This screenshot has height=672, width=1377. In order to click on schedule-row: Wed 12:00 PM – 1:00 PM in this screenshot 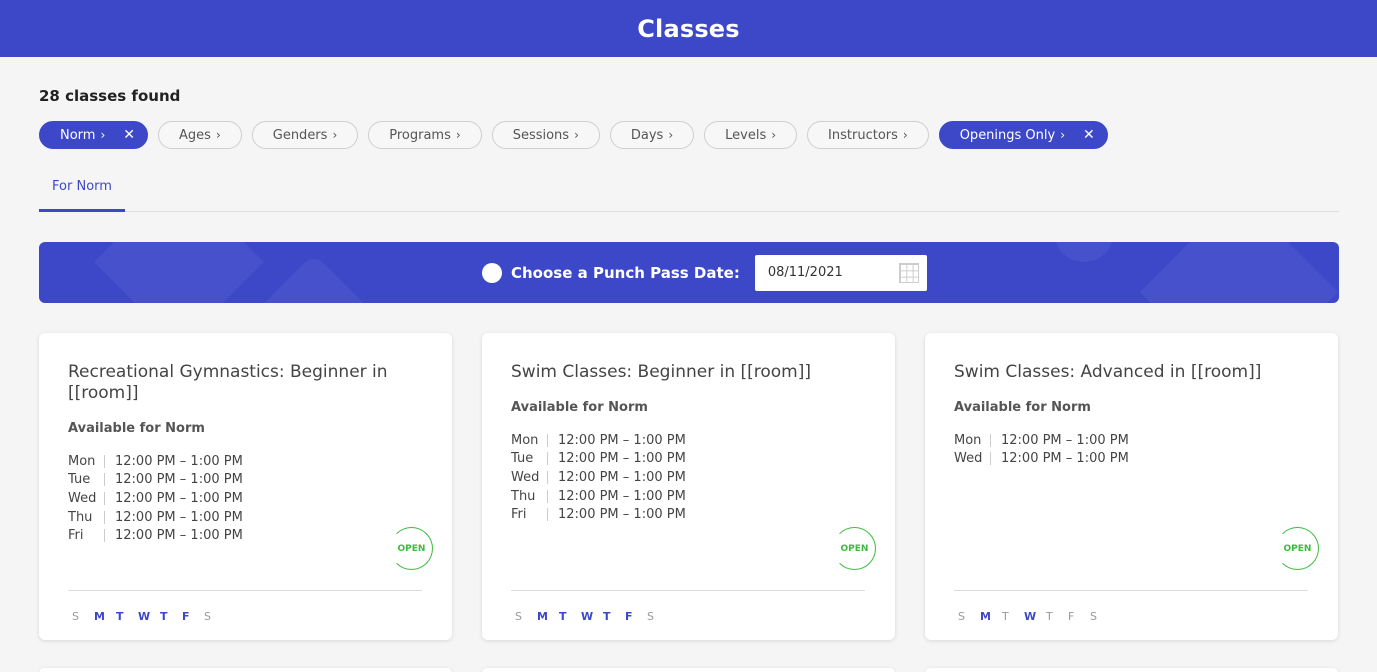, I will do `click(598, 477)`.